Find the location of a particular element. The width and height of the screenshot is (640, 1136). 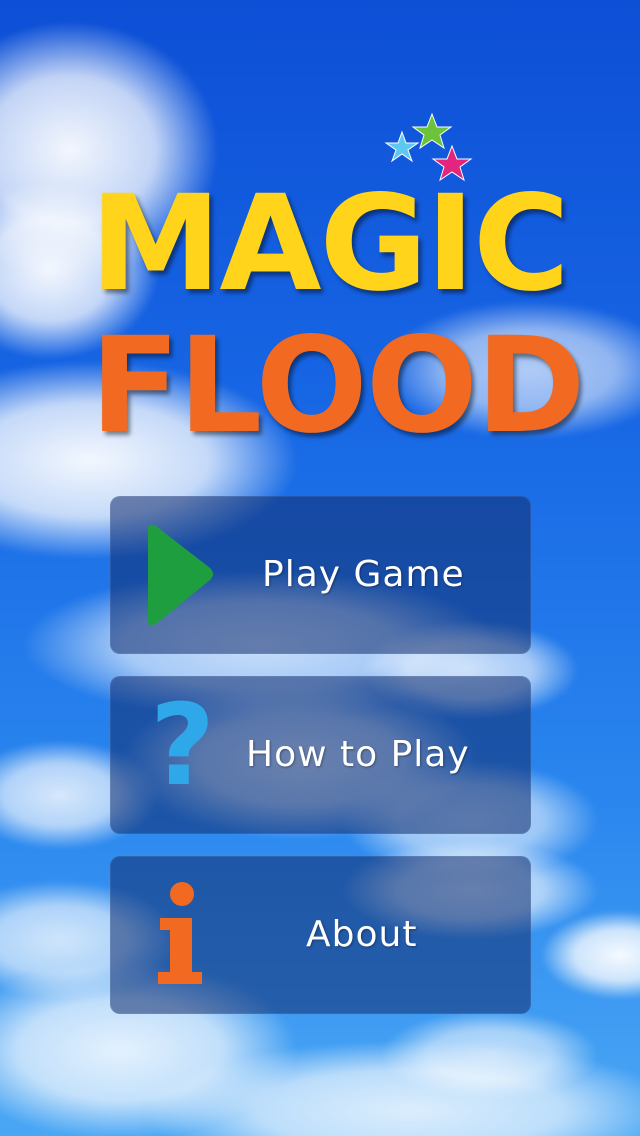

how-to-play-button: ? How to Play is located at coordinates (320, 755).